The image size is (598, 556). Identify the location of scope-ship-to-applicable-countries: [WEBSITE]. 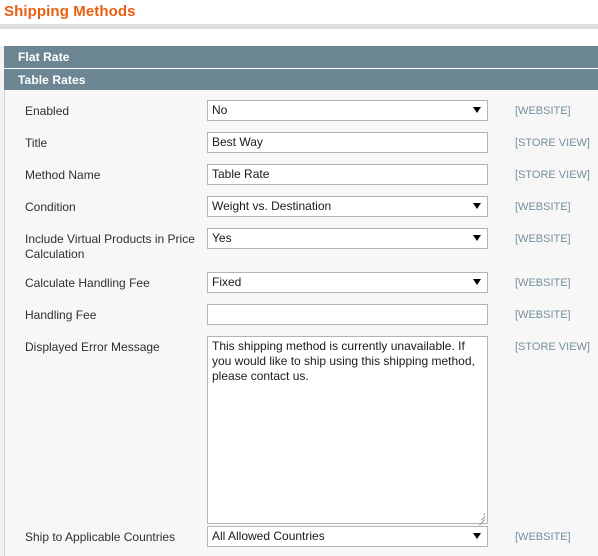
(543, 537).